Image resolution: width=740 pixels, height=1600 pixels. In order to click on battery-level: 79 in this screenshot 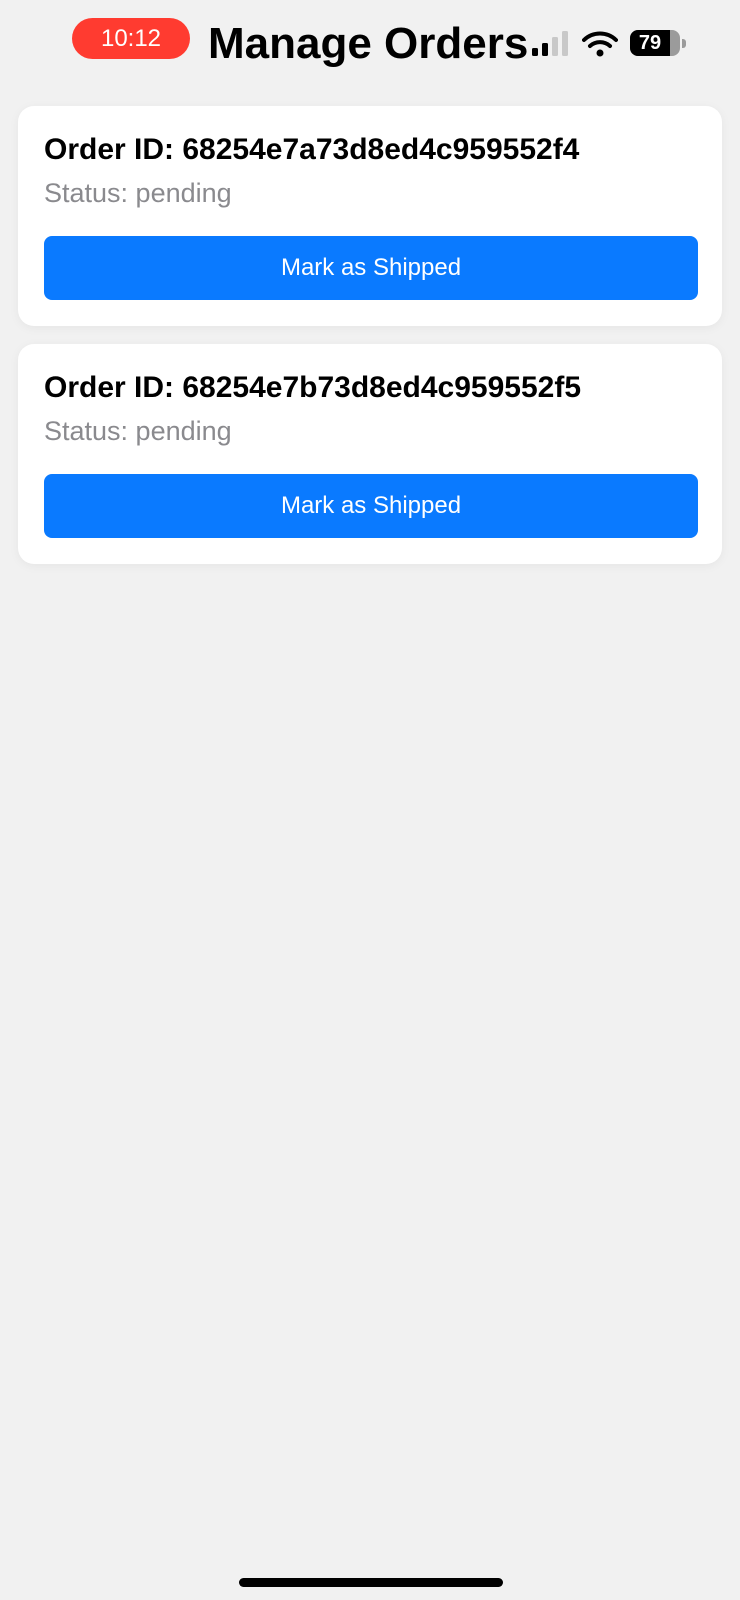, I will do `click(650, 43)`.